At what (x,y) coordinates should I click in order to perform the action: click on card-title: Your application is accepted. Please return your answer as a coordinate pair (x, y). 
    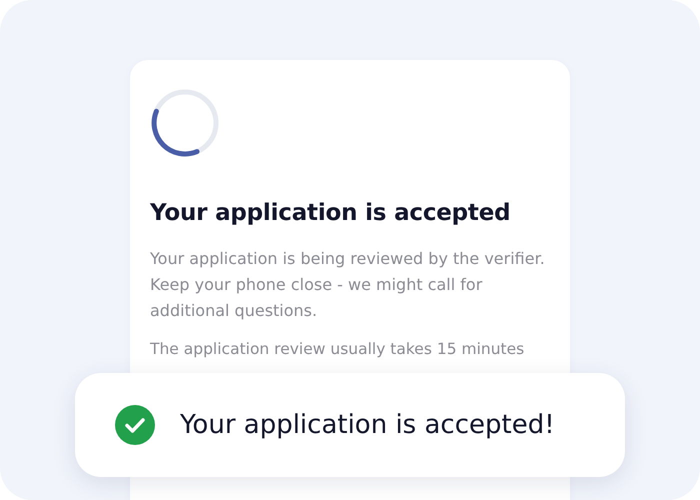
    Looking at the image, I should click on (331, 213).